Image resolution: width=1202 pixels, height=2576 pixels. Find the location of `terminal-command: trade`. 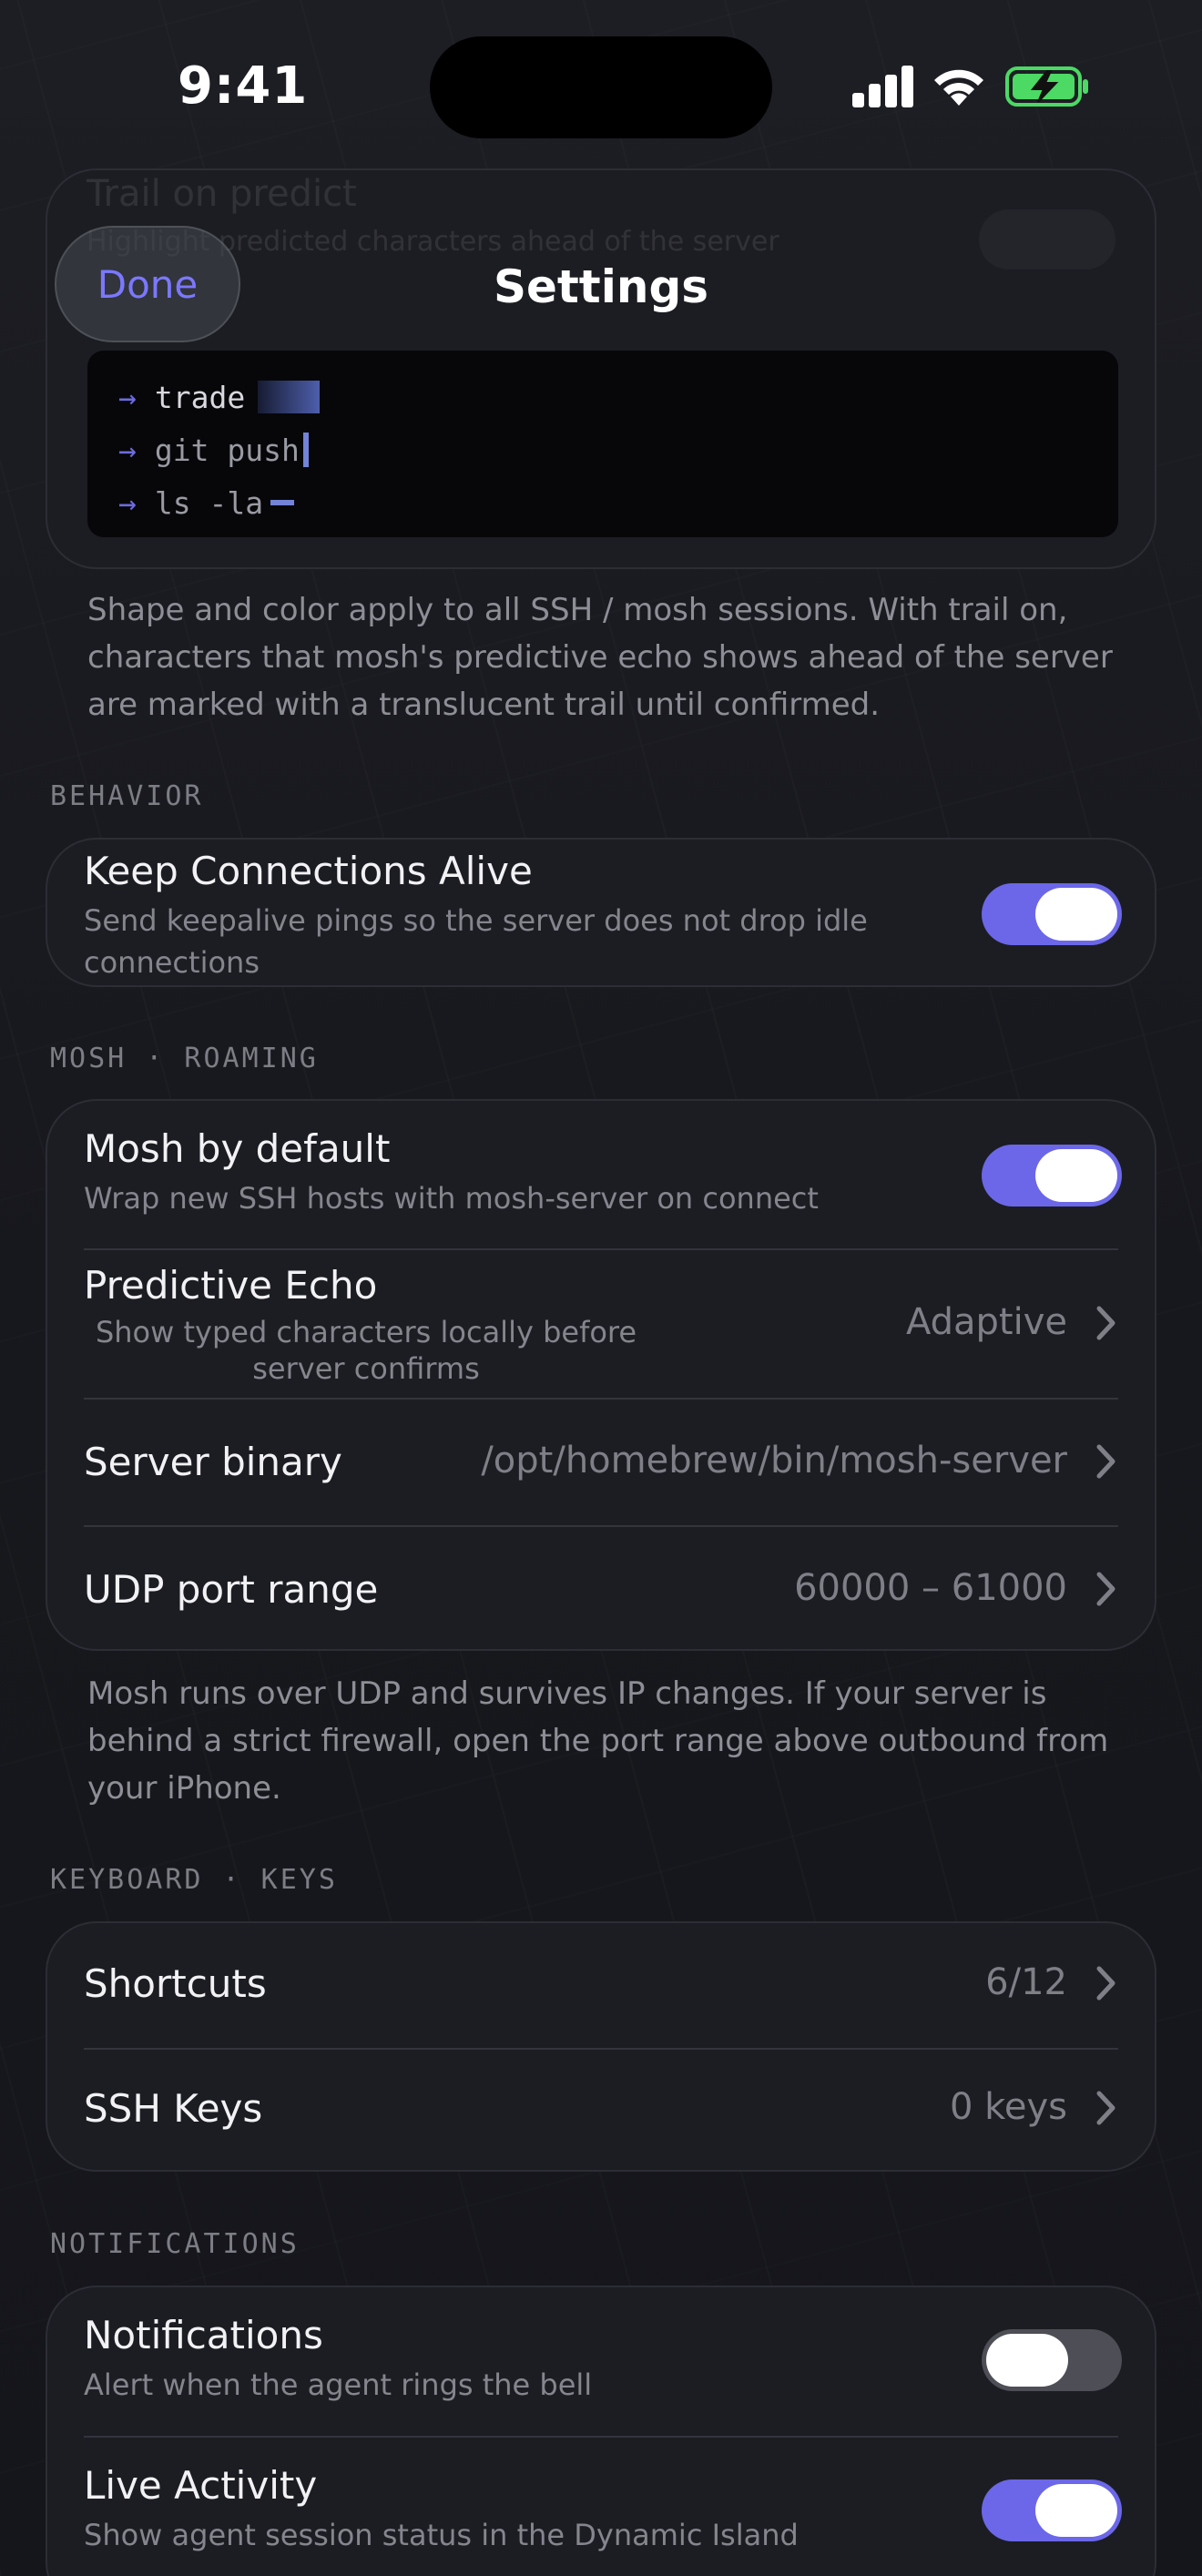

terminal-command: trade is located at coordinates (200, 397).